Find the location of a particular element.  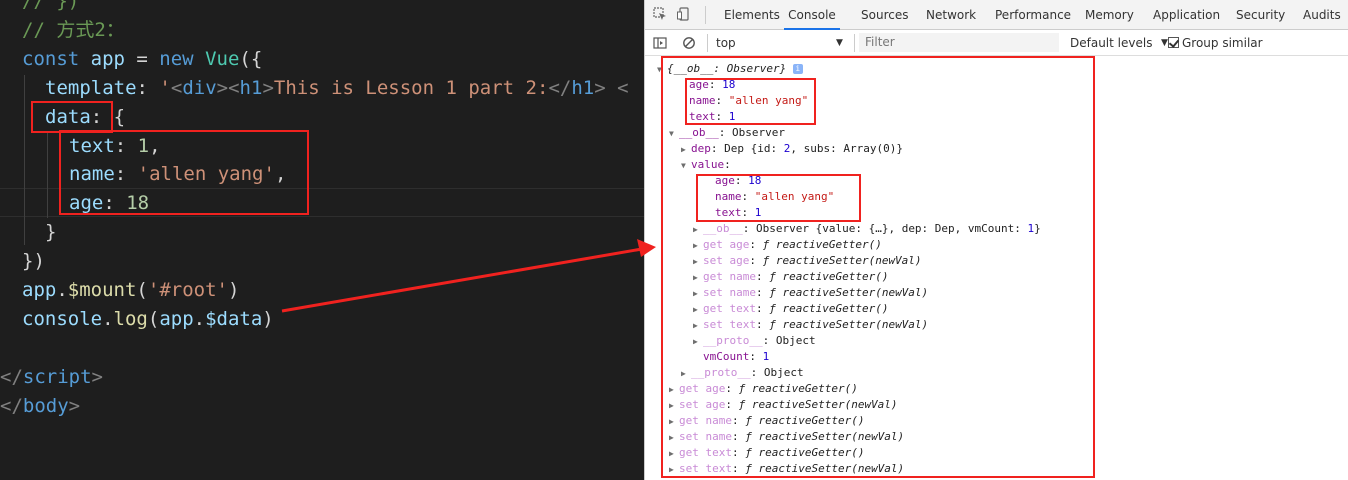

code-token: }) is located at coordinates (33, 261).